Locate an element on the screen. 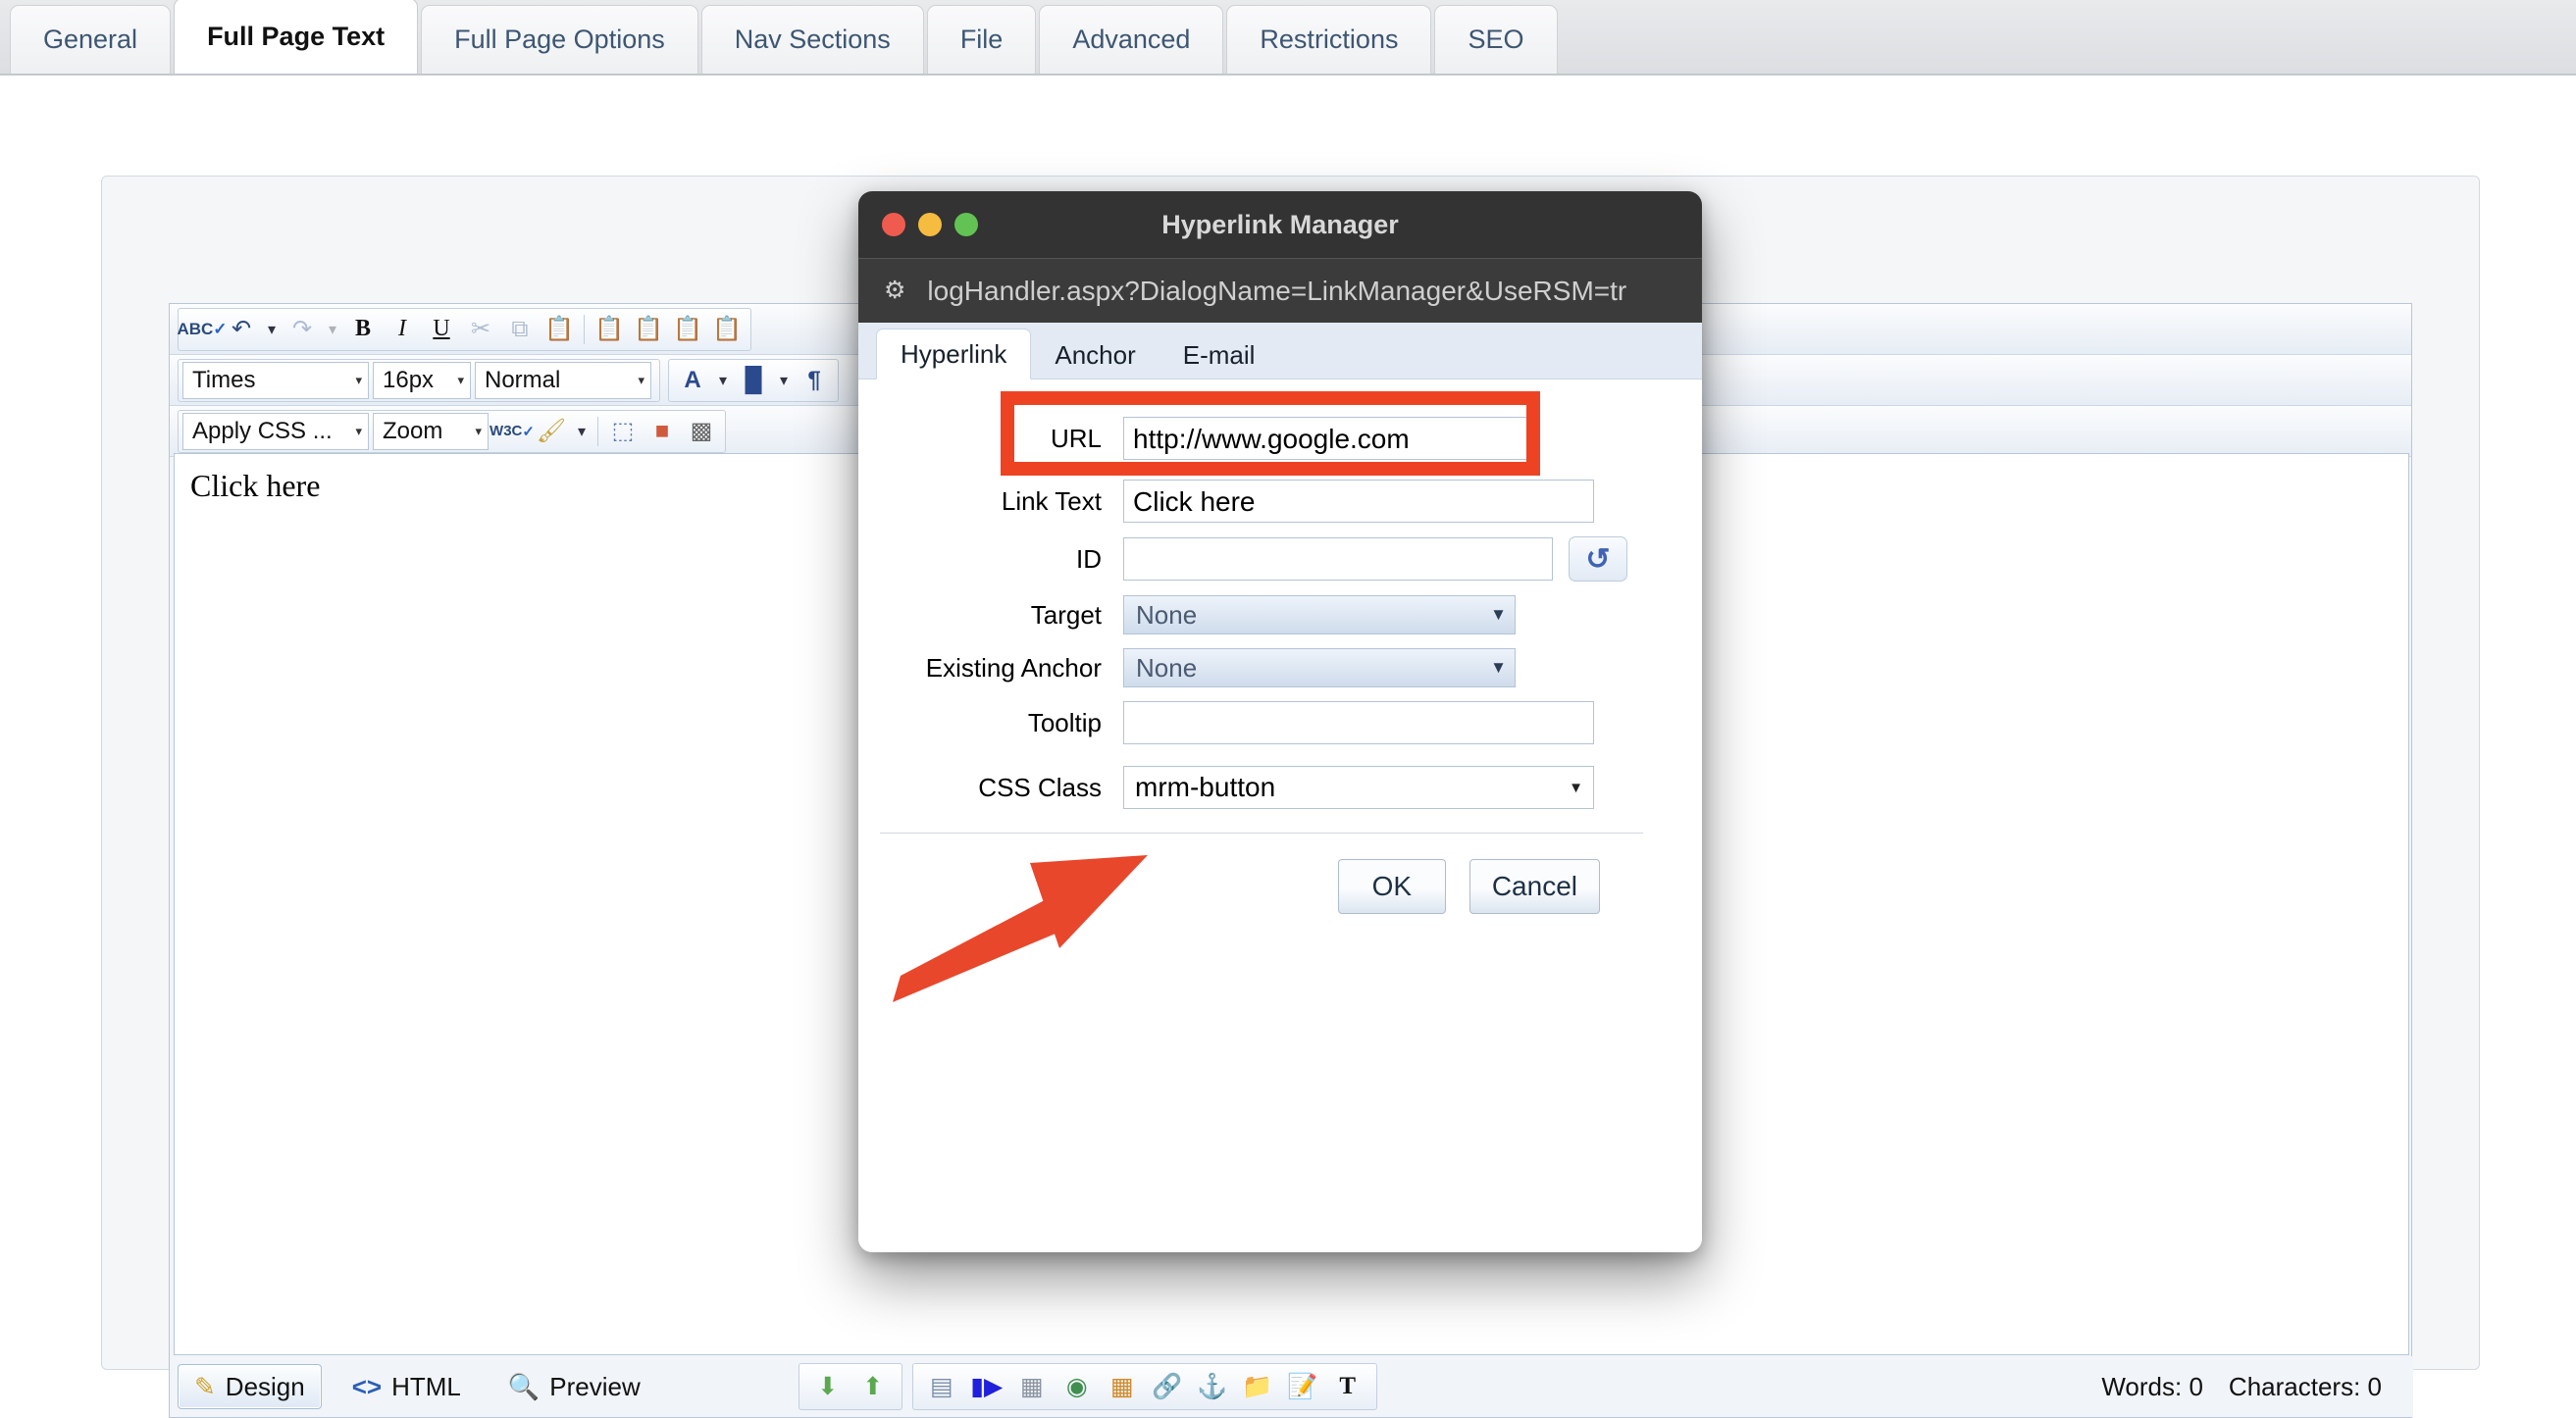 The height and width of the screenshot is (1418, 2576). existing-anchor-select: None ▼ is located at coordinates (1319, 667).